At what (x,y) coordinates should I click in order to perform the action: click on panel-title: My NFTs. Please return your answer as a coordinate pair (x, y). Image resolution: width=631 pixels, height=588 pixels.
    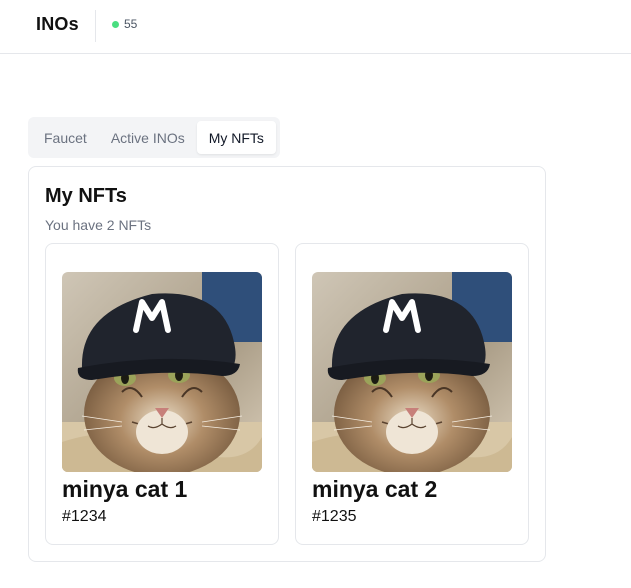
    Looking at the image, I should click on (86, 196).